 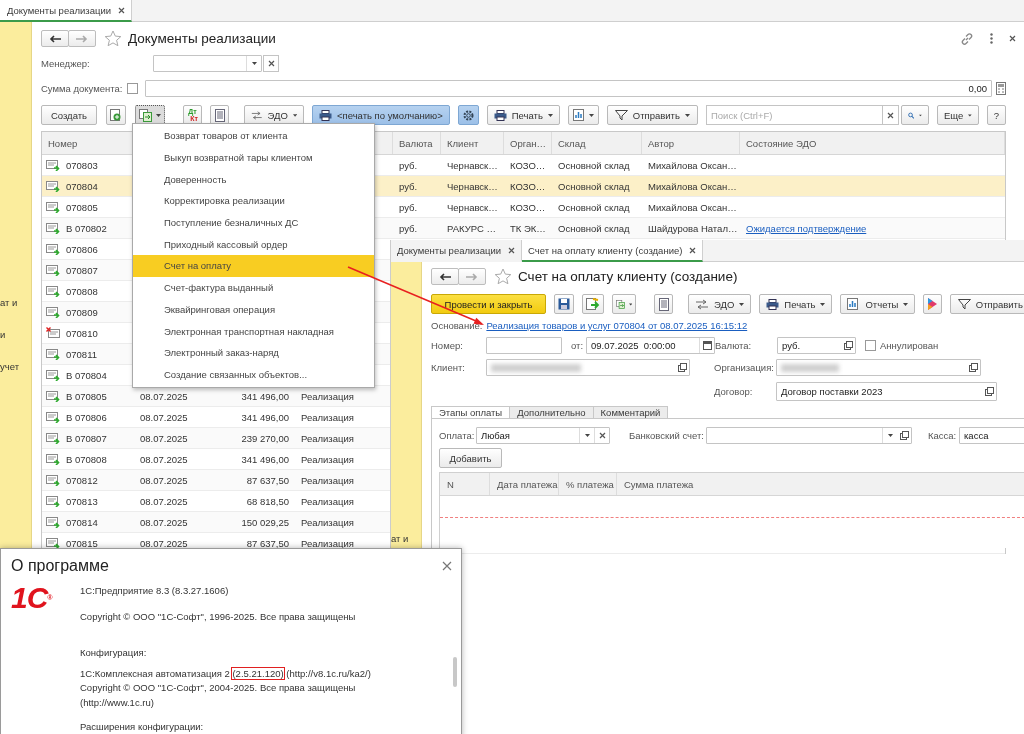 What do you see at coordinates (82, 291) in the screenshot?
I see `table-cell: 070808` at bounding box center [82, 291].